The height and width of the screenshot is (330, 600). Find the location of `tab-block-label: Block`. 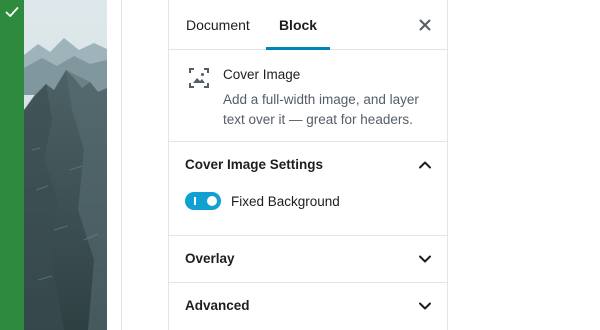

tab-block-label: Block is located at coordinates (298, 25).